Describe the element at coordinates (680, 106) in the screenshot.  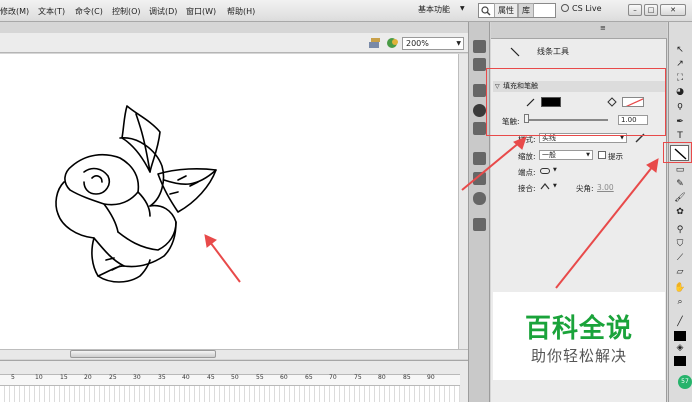
I see `lasso-tool-icon: ϙ` at that location.